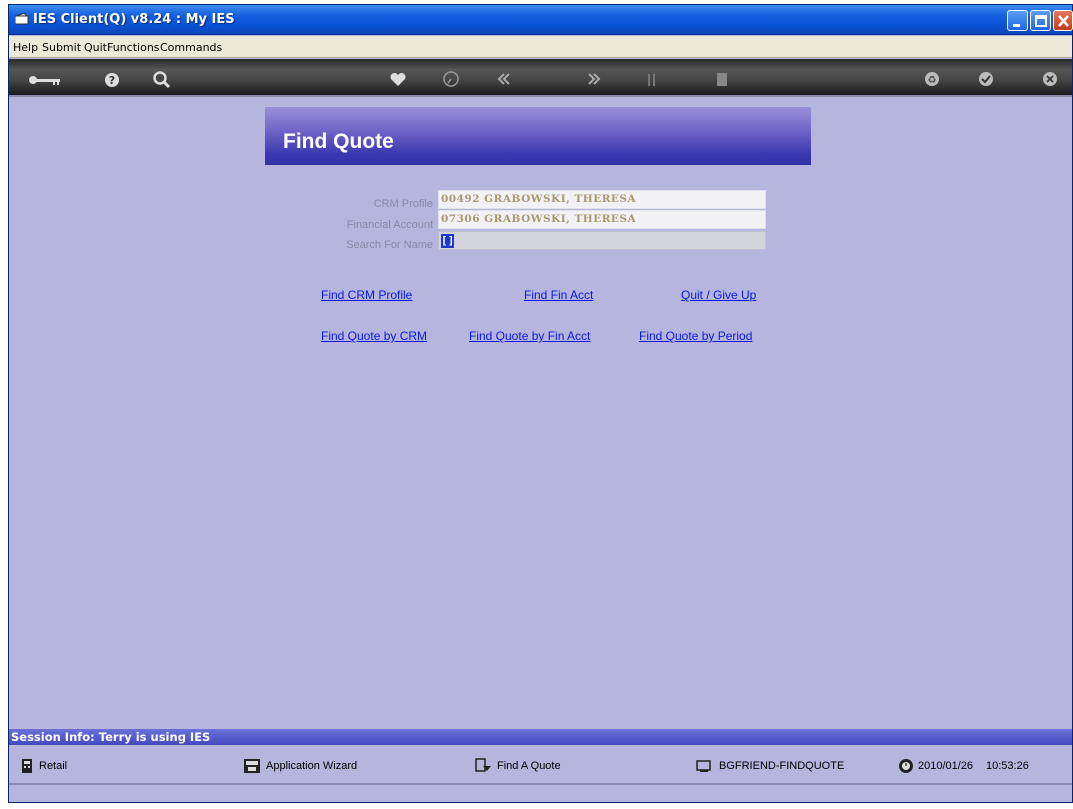  I want to click on financial-account-label: Financial Account, so click(389, 225).